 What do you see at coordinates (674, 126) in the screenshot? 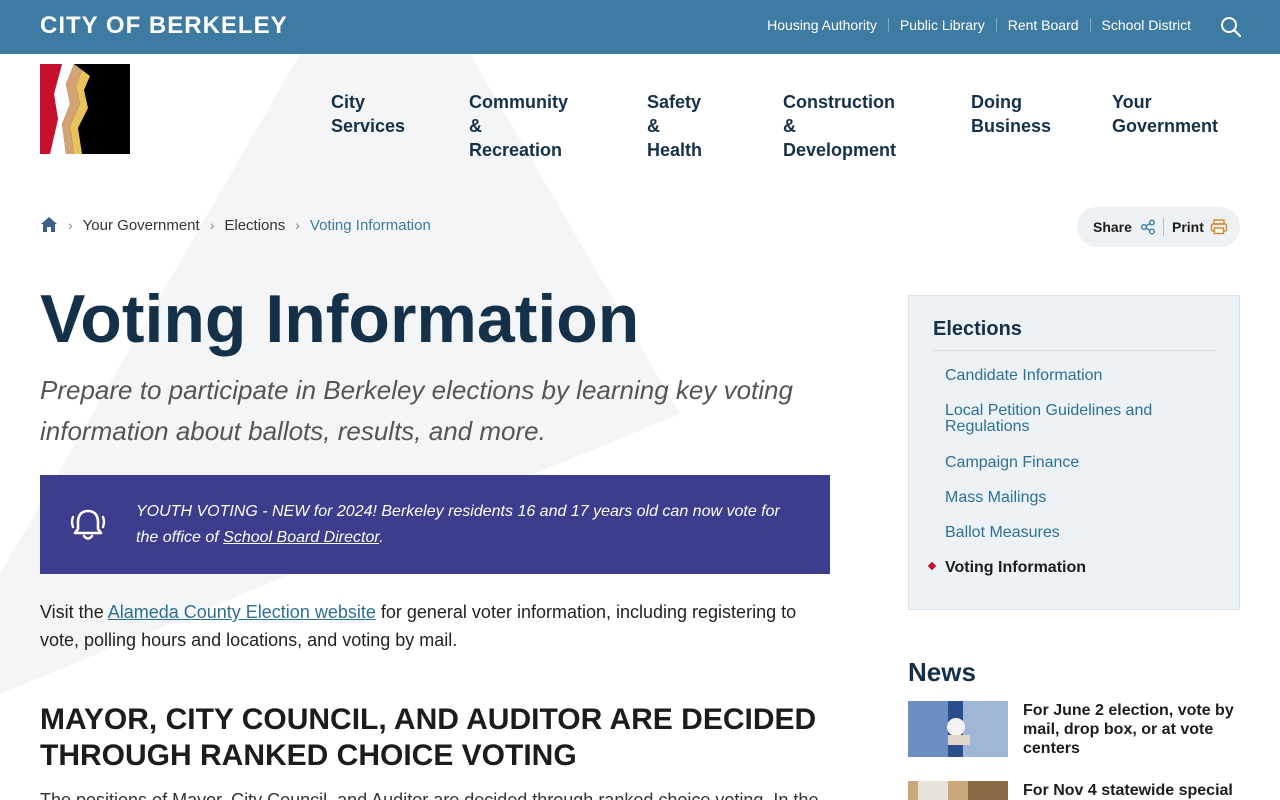
I see `nav-safety-health: Safety & Health` at bounding box center [674, 126].